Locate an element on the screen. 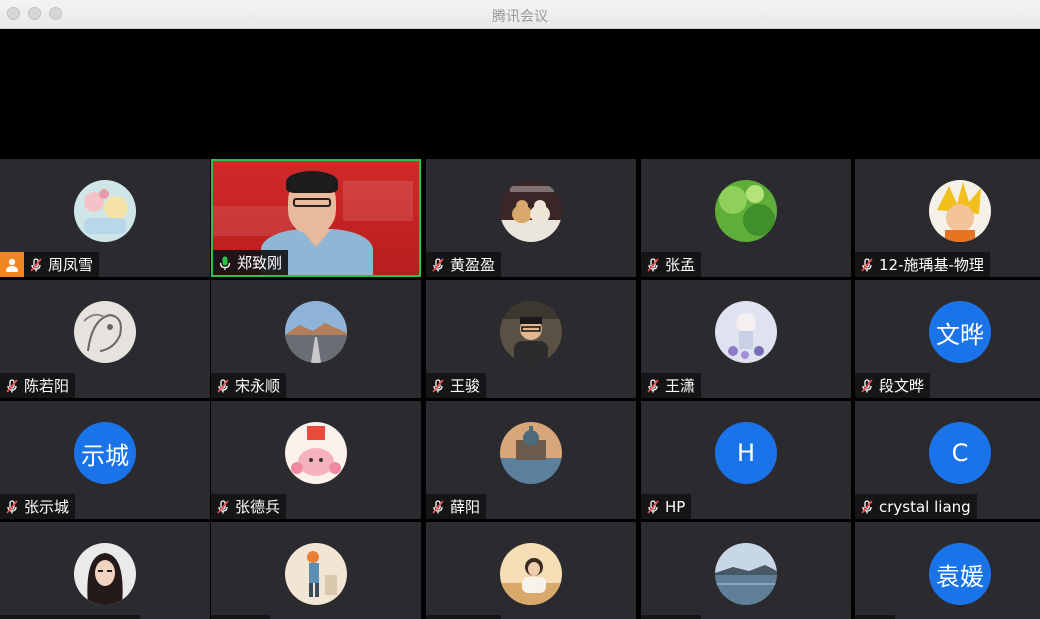 Image resolution: width=1040 pixels, height=619 pixels. avatar-initials: 袁媛 is located at coordinates (960, 574).